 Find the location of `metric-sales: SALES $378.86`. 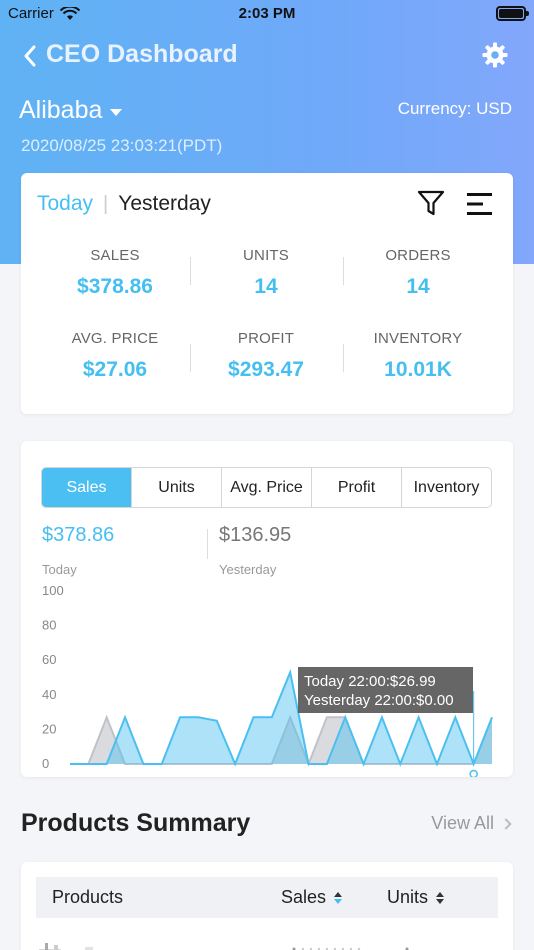

metric-sales: SALES $378.86 is located at coordinates (115, 273).